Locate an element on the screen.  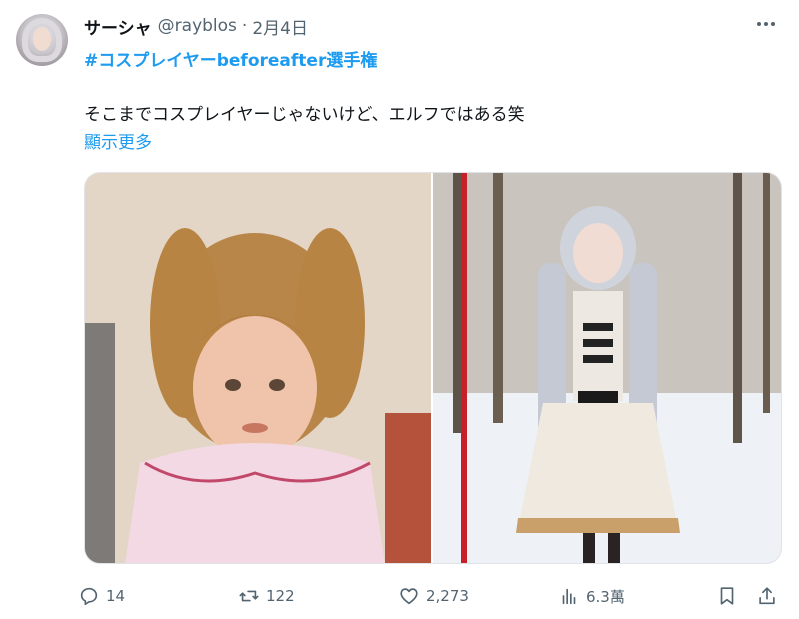
tweet-text: そこまでコスプレイヤーじゃないけど、エルフではある笑 is located at coordinates (304, 115).